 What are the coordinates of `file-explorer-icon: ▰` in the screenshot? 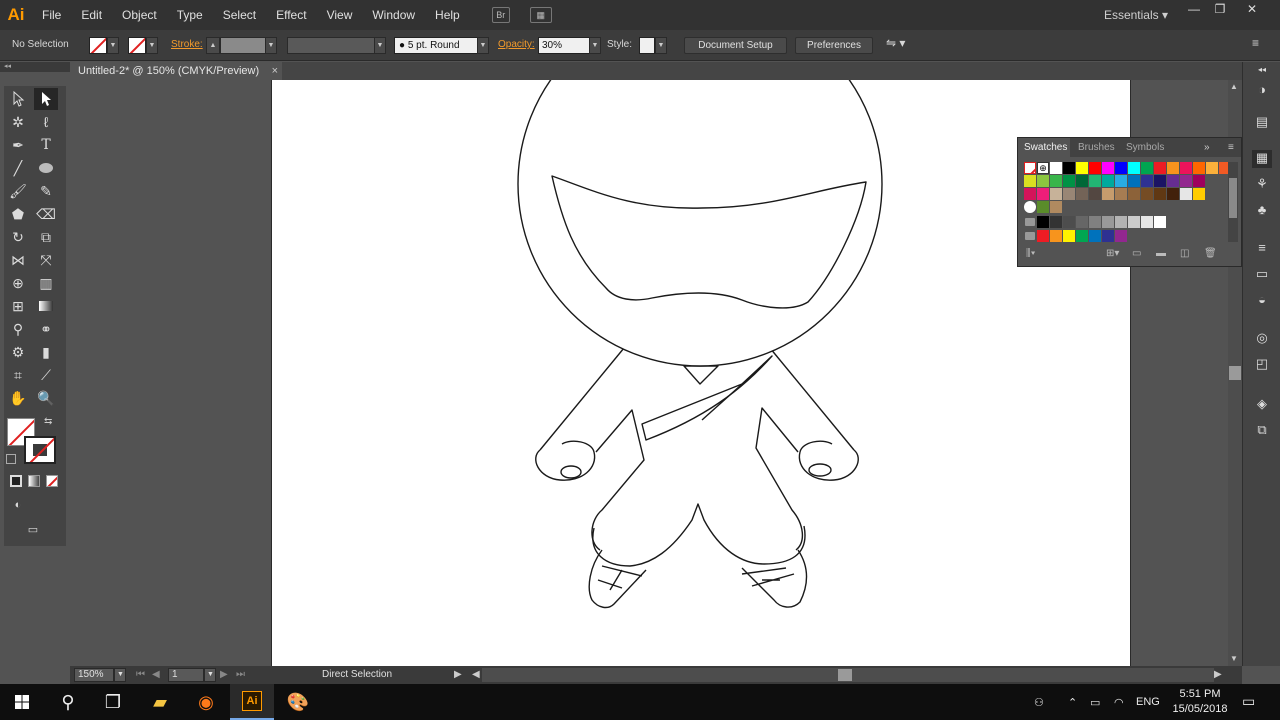 It's located at (160, 702).